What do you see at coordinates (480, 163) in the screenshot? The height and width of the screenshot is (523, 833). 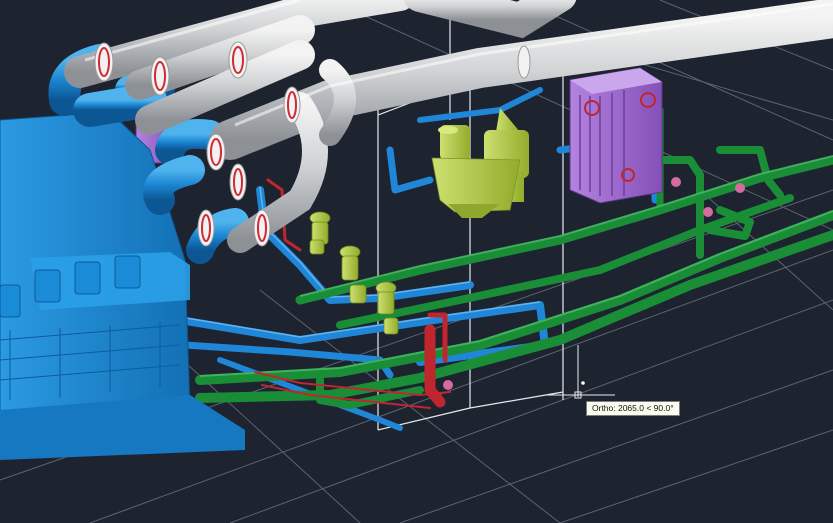 I see `fuel-separator` at bounding box center [480, 163].